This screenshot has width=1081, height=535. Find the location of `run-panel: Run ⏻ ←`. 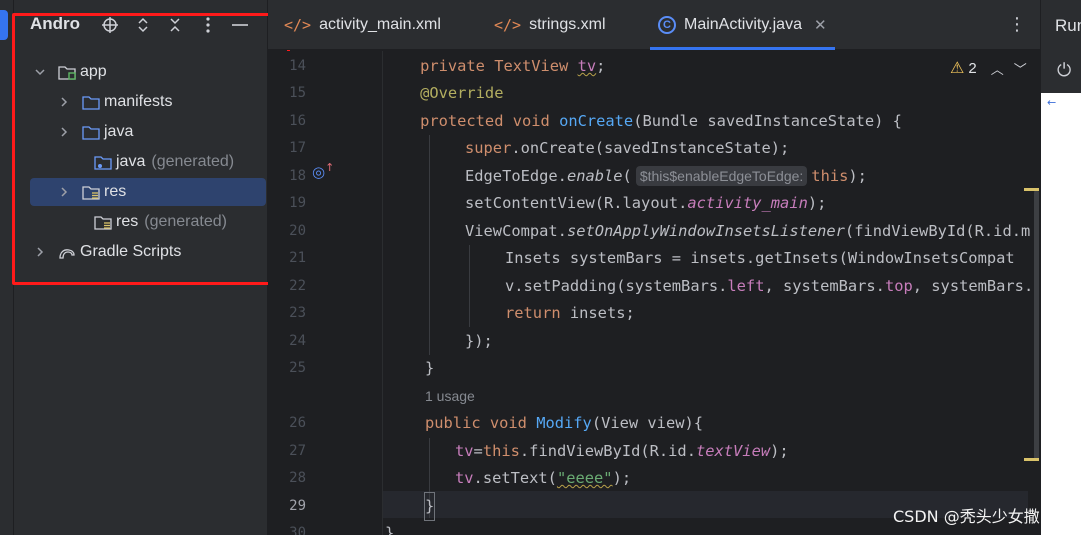

run-panel: Run ⏻ ← is located at coordinates (1060, 267).